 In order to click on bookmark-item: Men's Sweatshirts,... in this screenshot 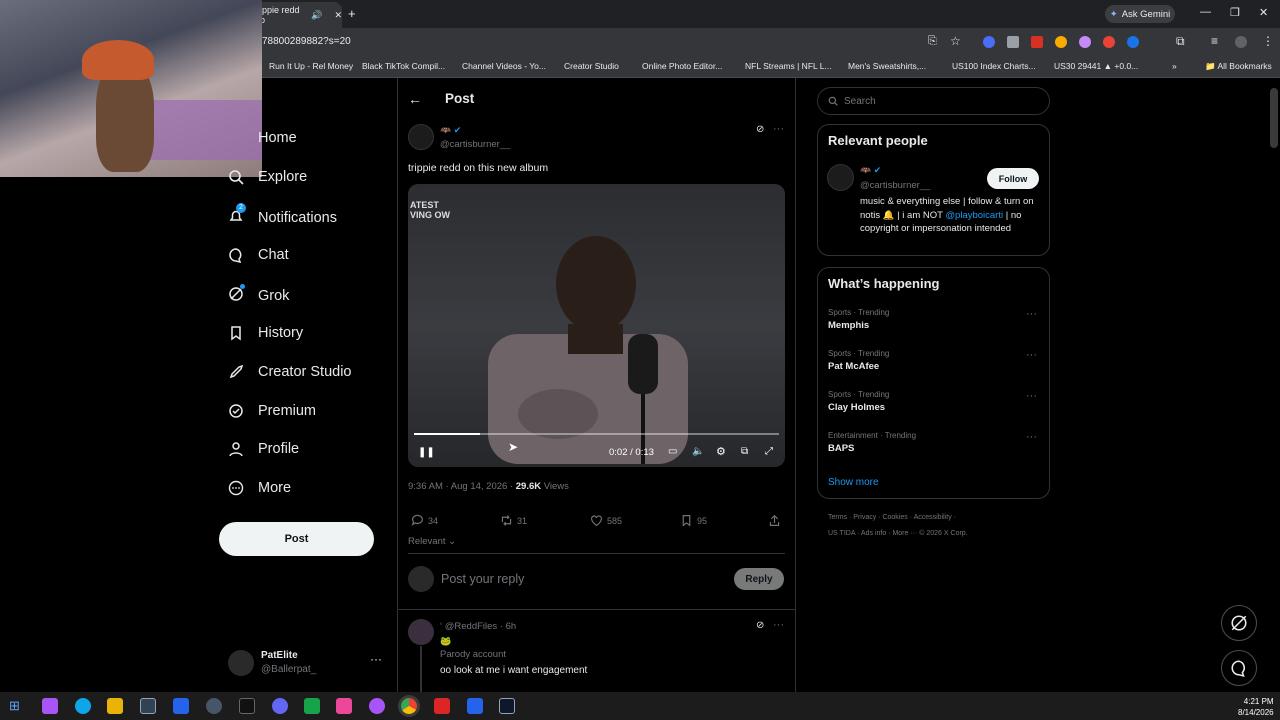, I will do `click(887, 66)`.